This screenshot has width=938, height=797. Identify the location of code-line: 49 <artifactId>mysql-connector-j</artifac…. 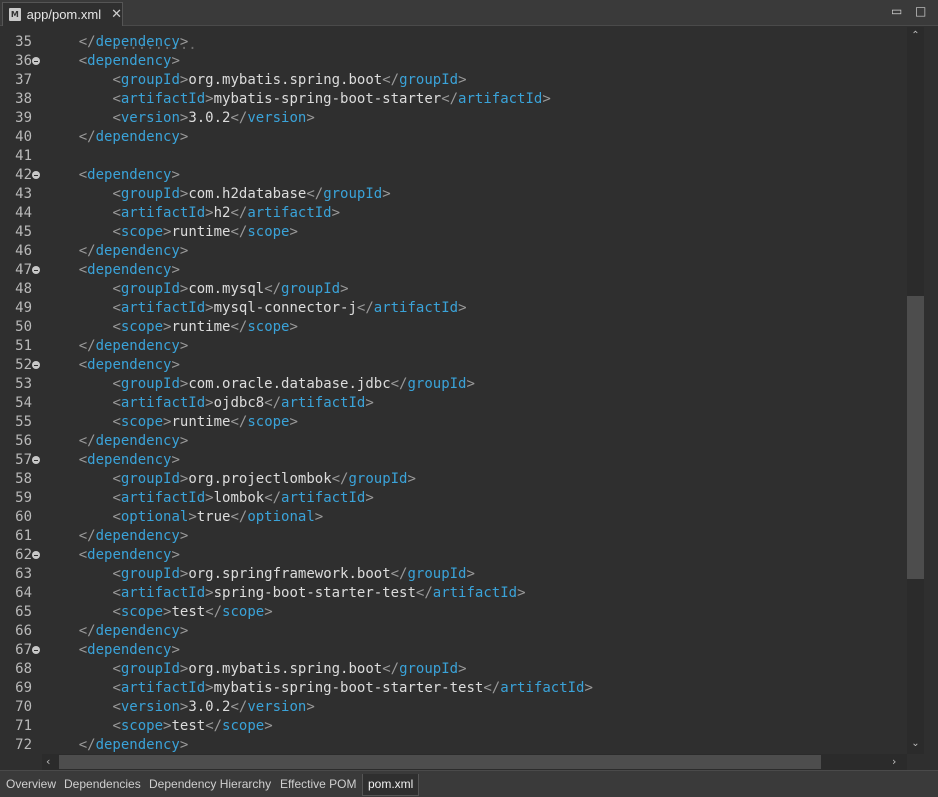
(453, 308).